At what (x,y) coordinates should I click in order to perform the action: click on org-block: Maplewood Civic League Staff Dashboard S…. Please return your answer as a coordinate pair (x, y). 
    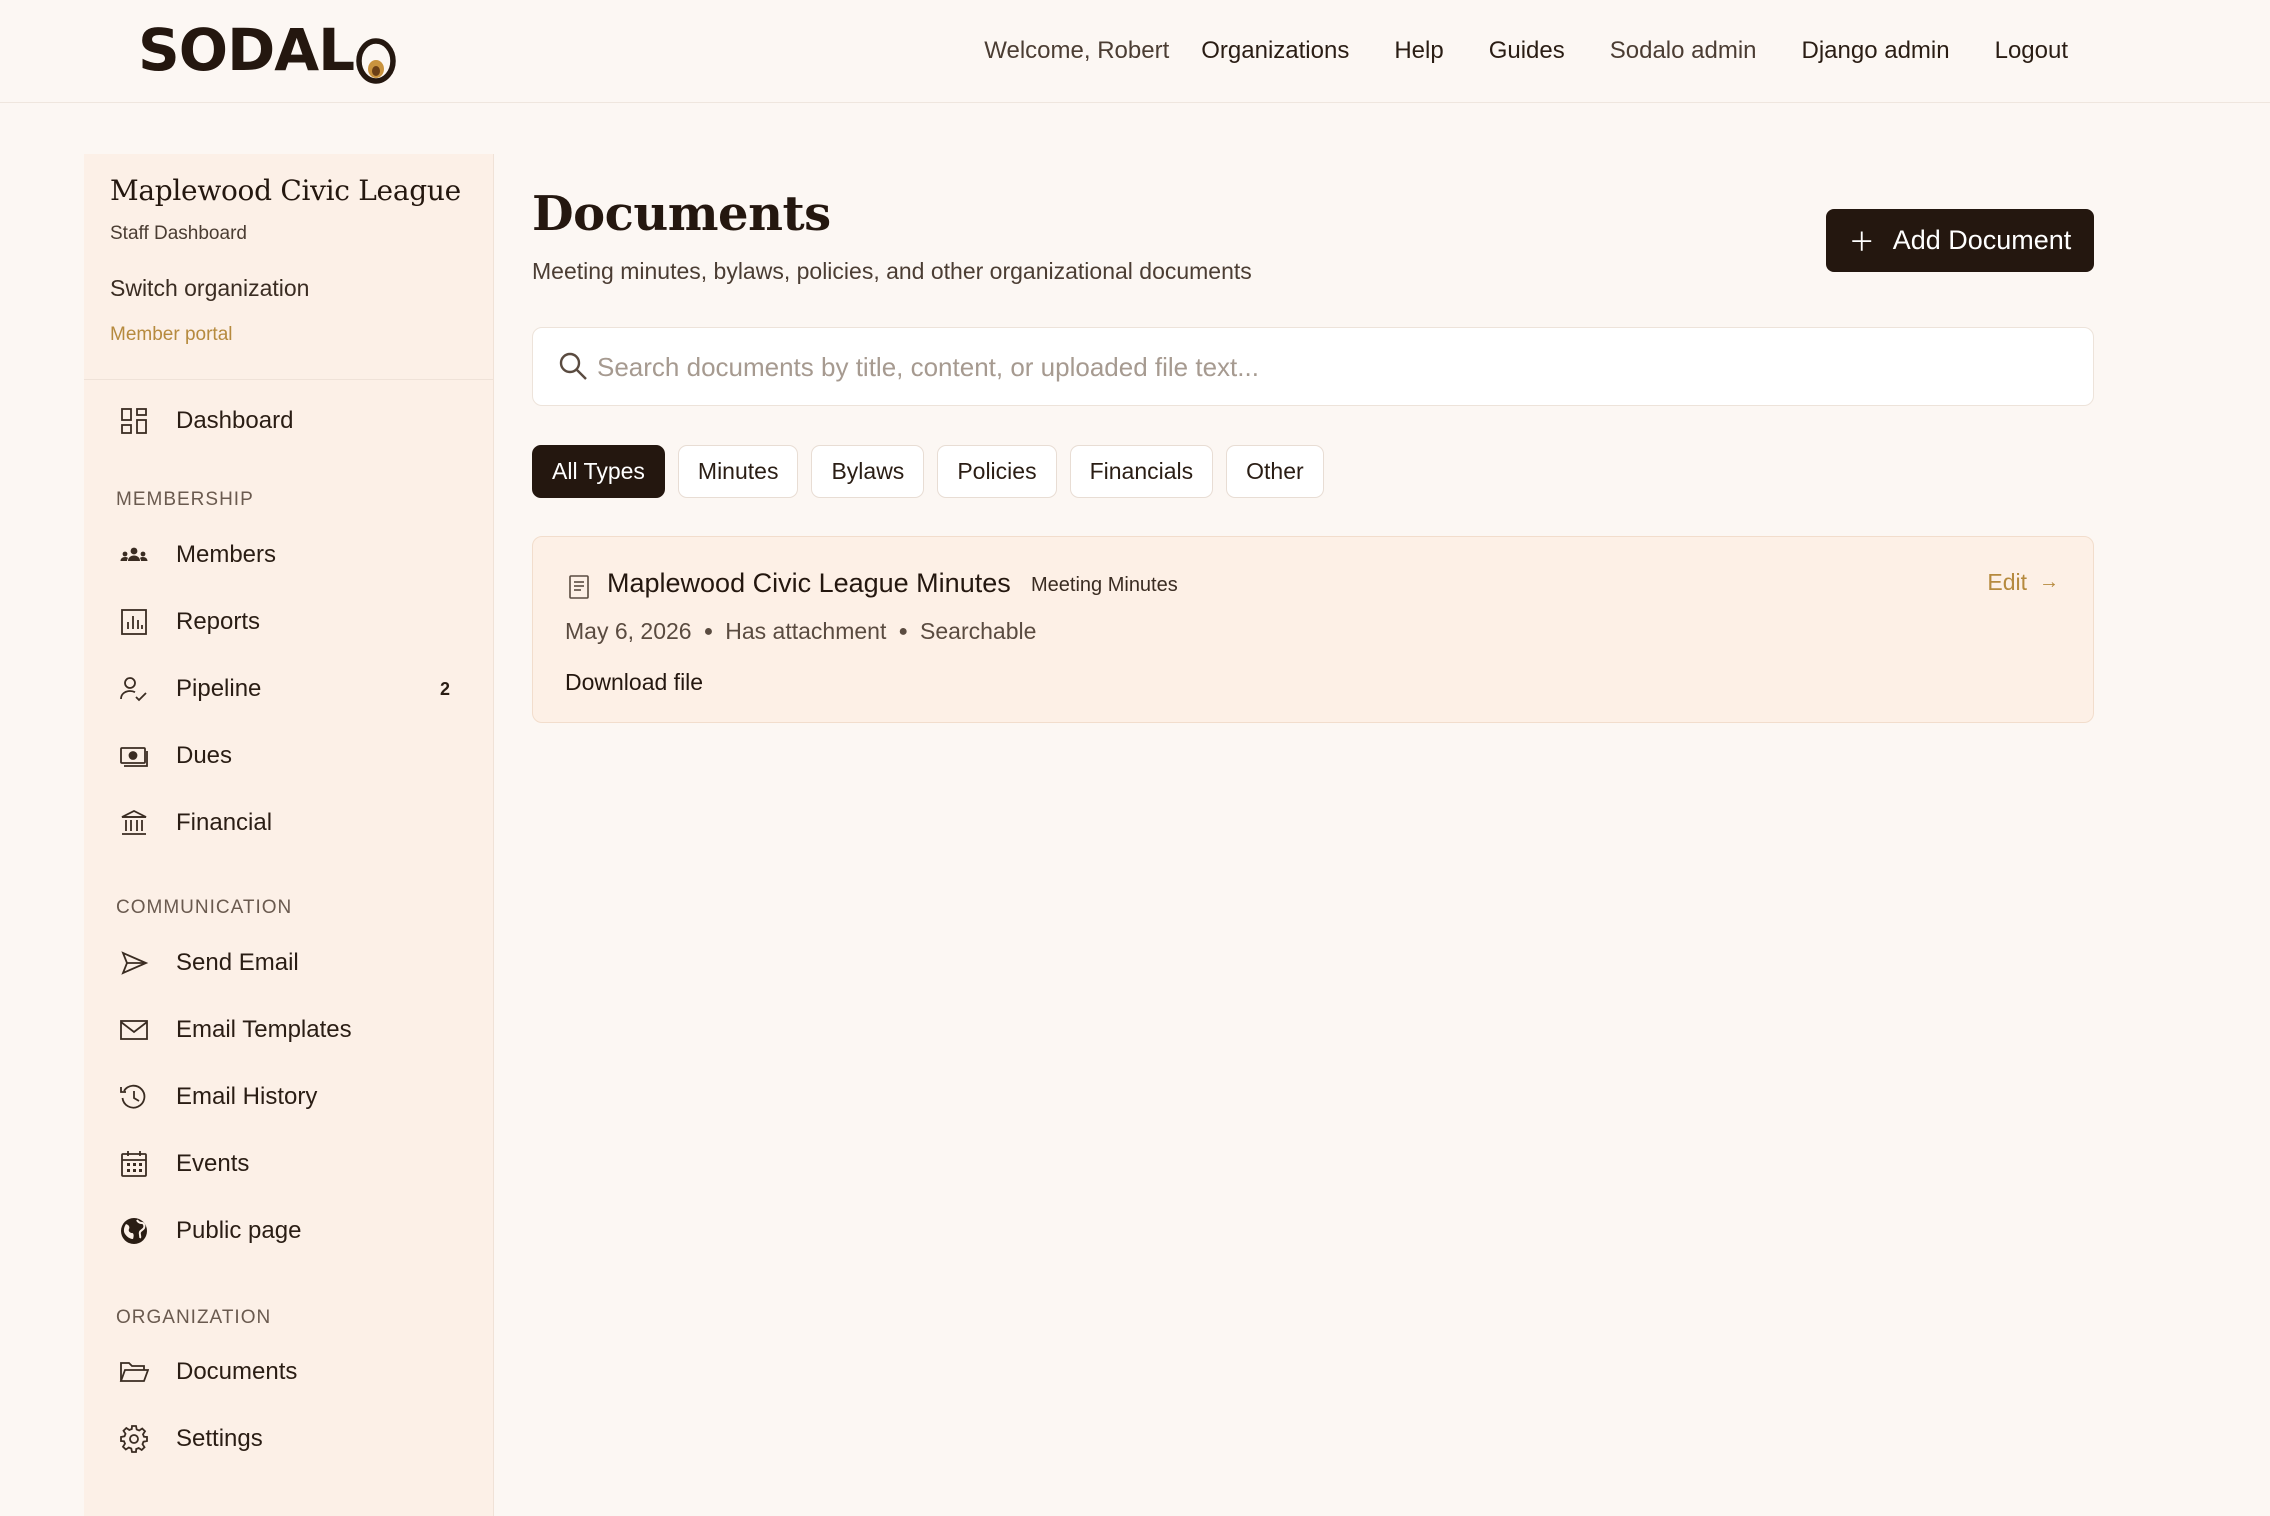
    Looking at the image, I should click on (288, 267).